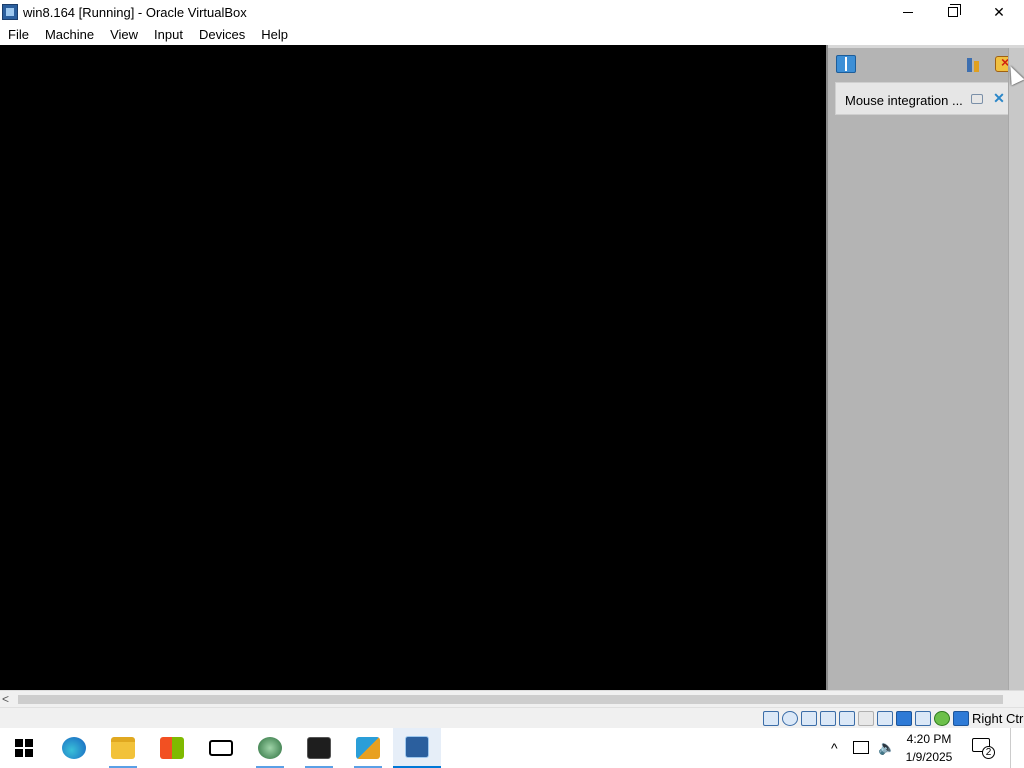  What do you see at coordinates (1017, 748) in the screenshot?
I see `show-desktop-button` at bounding box center [1017, 748].